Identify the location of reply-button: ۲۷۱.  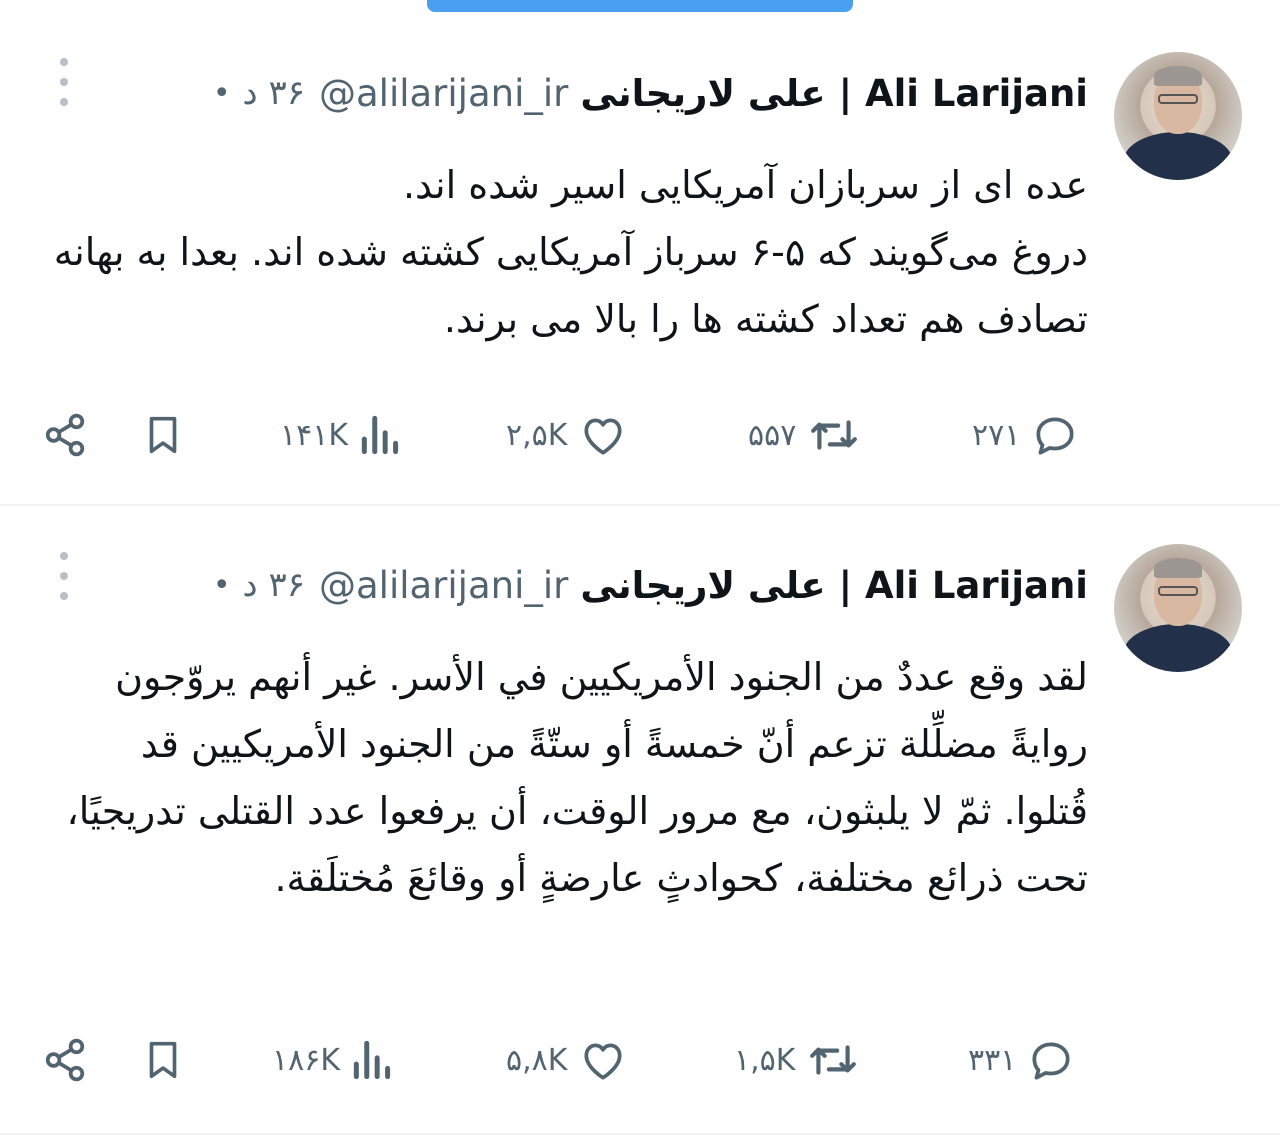
(1026, 435).